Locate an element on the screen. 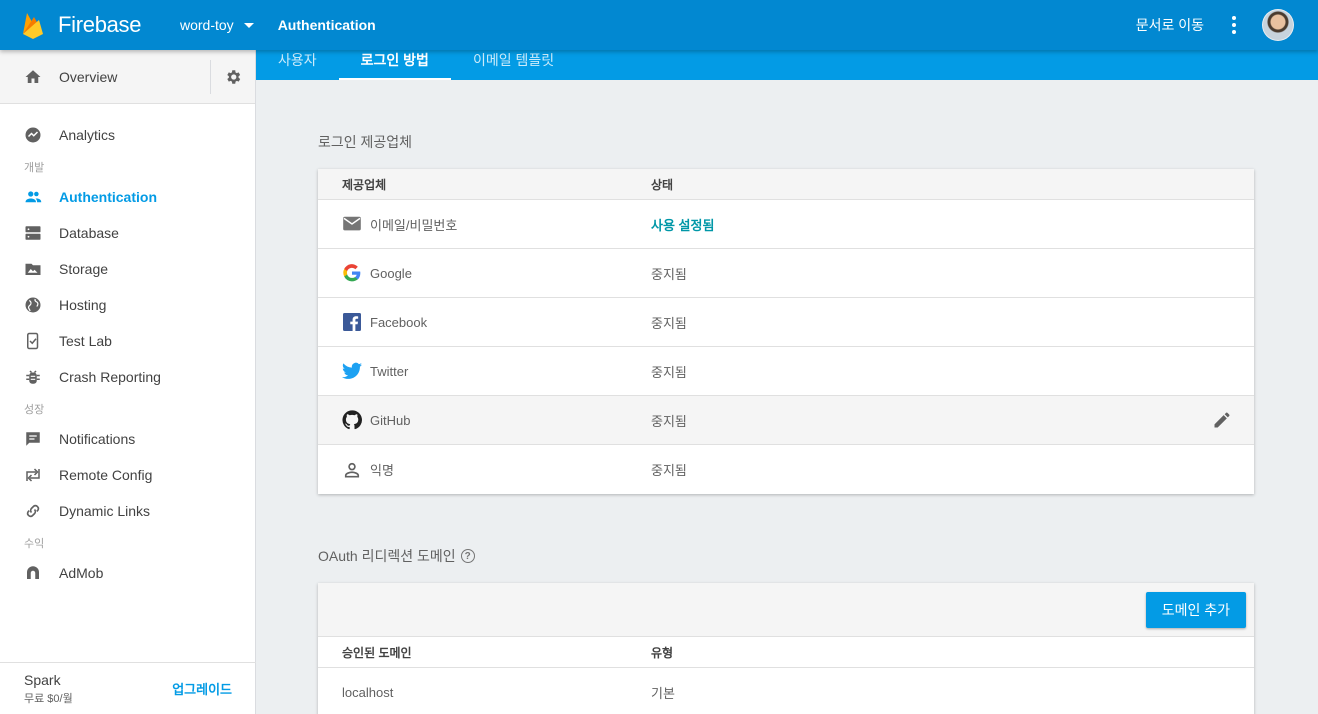  help-icon: ? is located at coordinates (467, 556).